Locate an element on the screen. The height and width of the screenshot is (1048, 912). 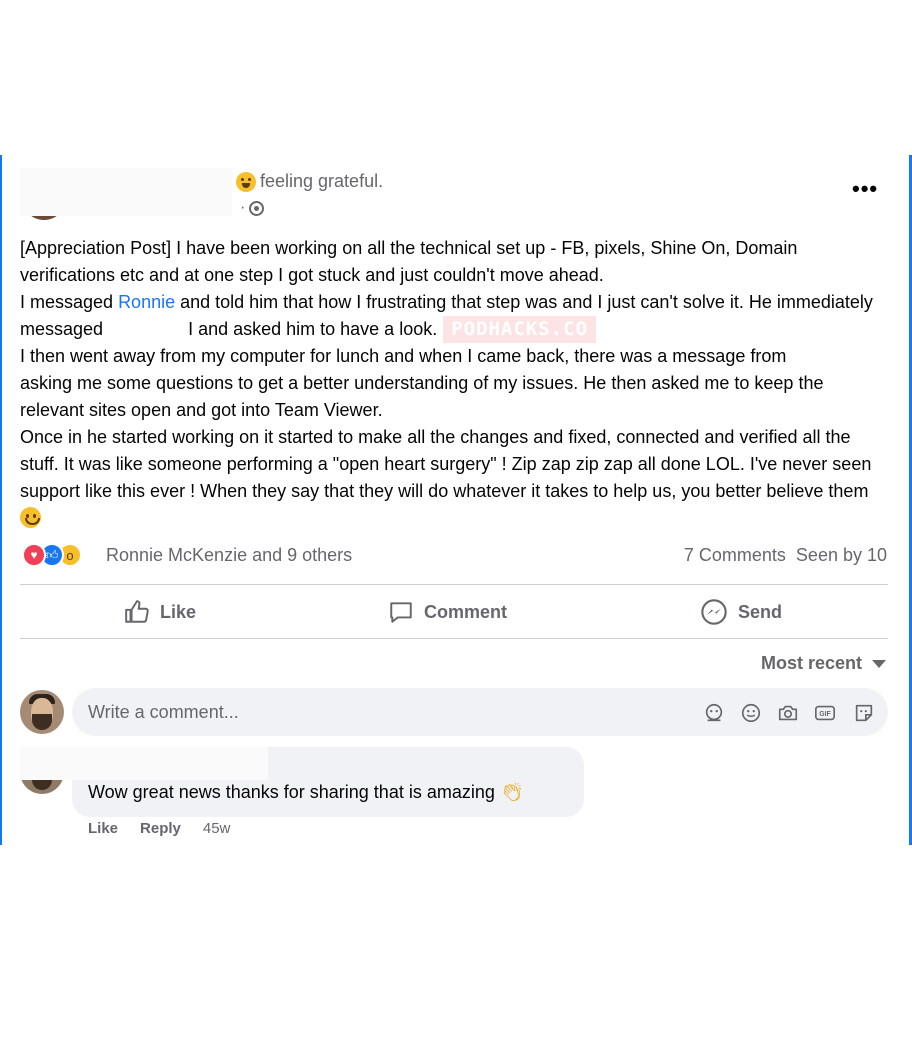
like-label: Like is located at coordinates (178, 611).